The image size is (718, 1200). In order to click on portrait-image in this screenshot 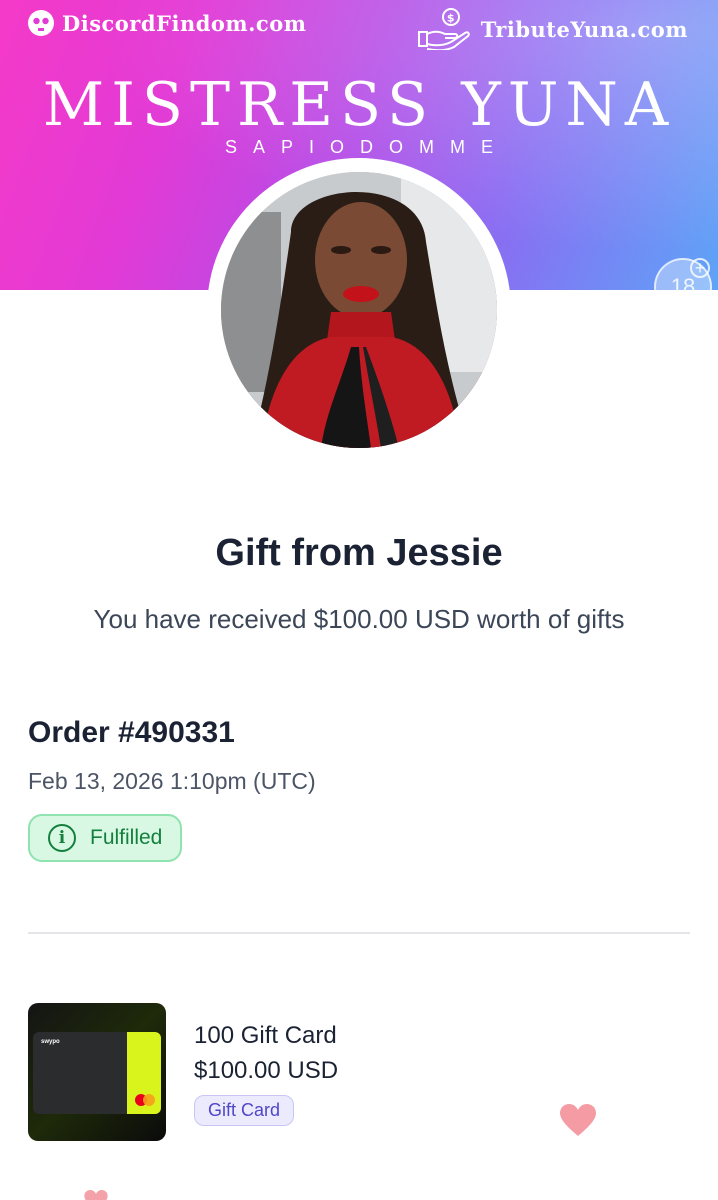, I will do `click(359, 310)`.